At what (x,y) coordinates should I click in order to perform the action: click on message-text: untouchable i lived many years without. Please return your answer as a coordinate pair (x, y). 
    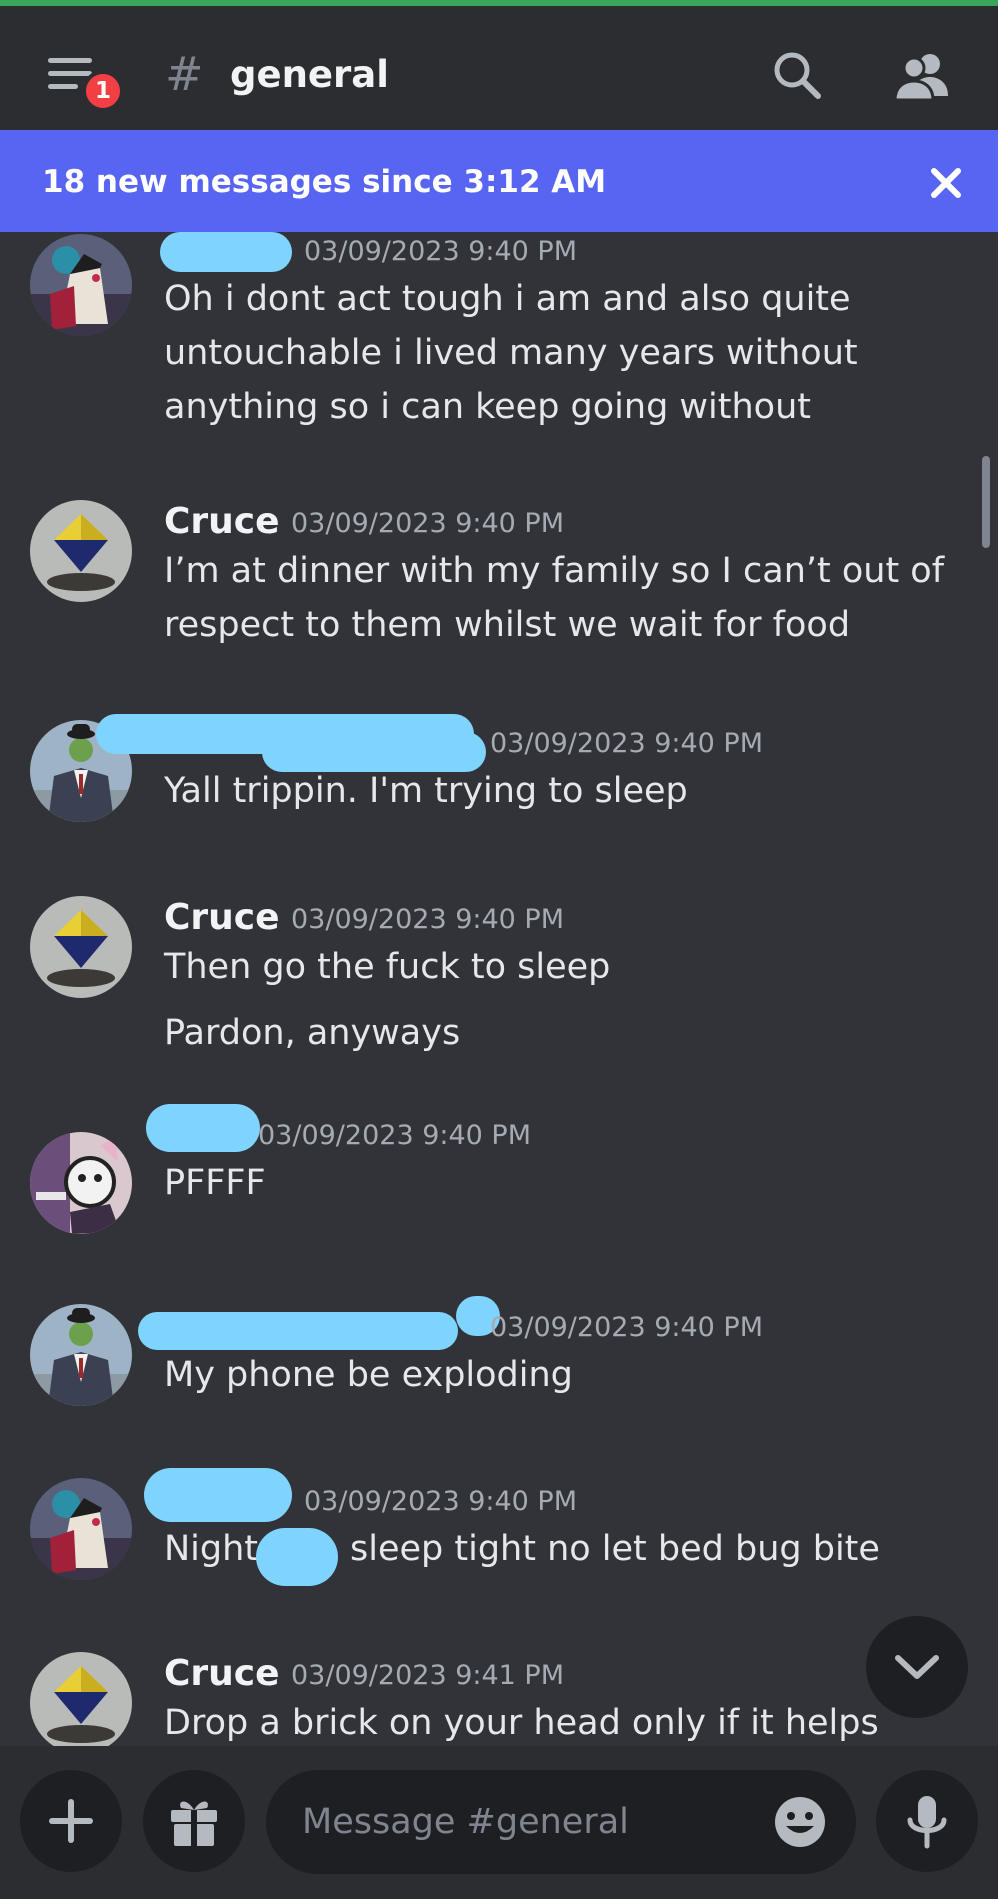
    Looking at the image, I should click on (511, 353).